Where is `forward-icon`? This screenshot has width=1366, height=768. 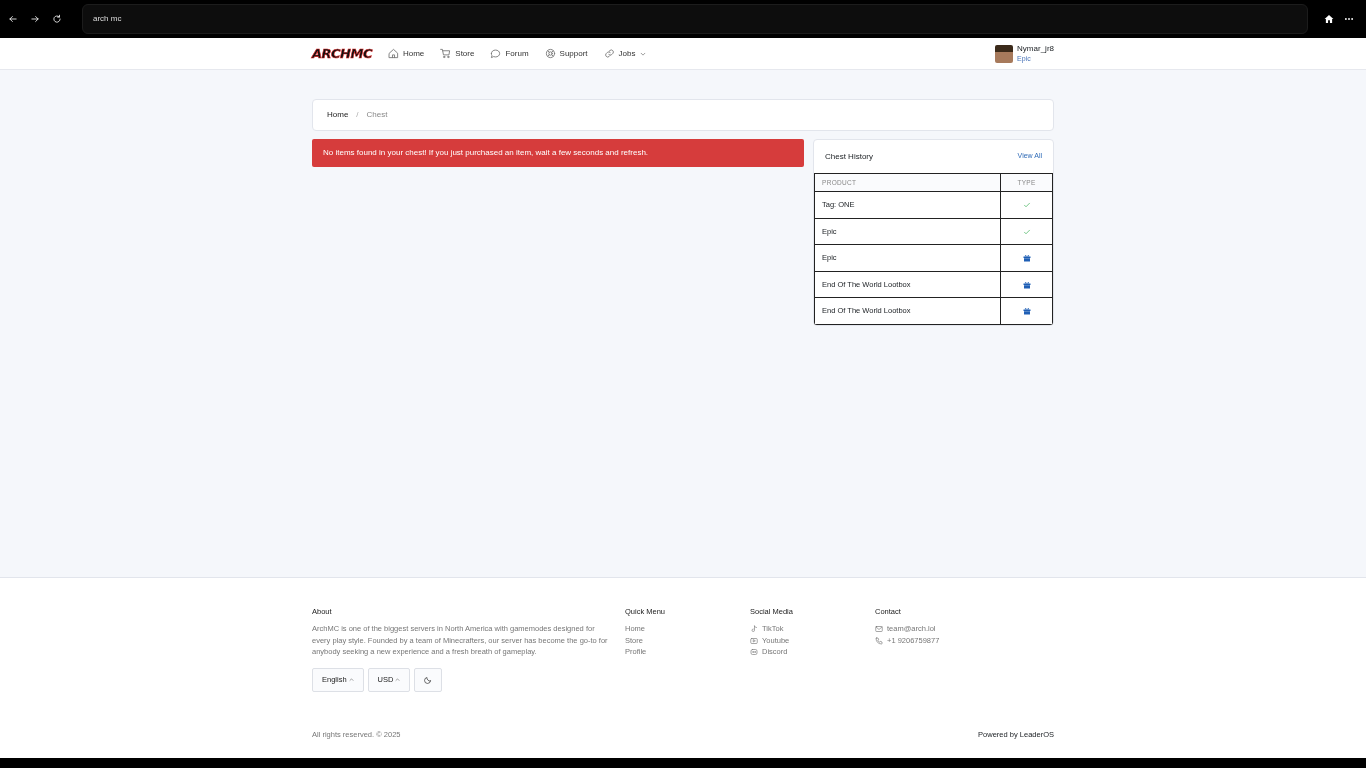
forward-icon is located at coordinates (35, 19).